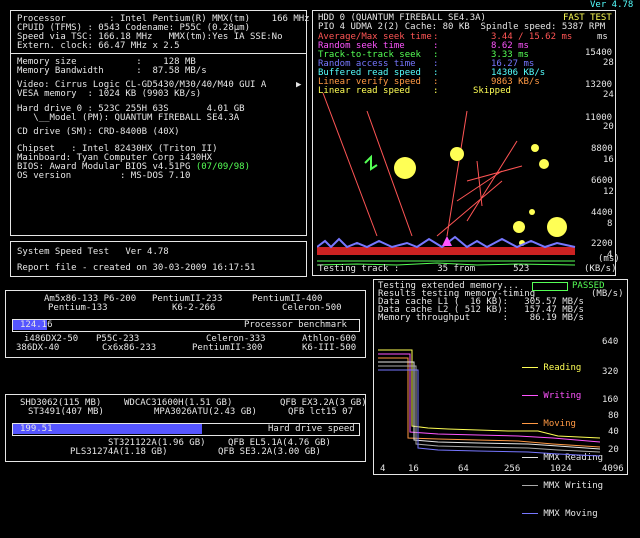  What do you see at coordinates (602, 244) in the screenshot?
I see `scale-label: 2200` at bounding box center [602, 244].